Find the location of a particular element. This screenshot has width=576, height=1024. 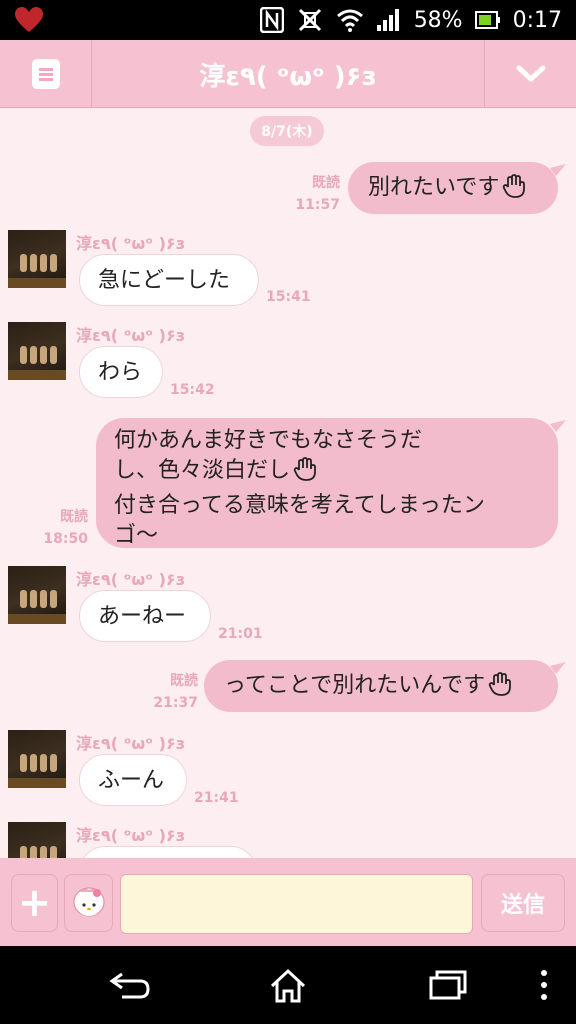

message-text: ってことで別れたいんです is located at coordinates (355, 685).